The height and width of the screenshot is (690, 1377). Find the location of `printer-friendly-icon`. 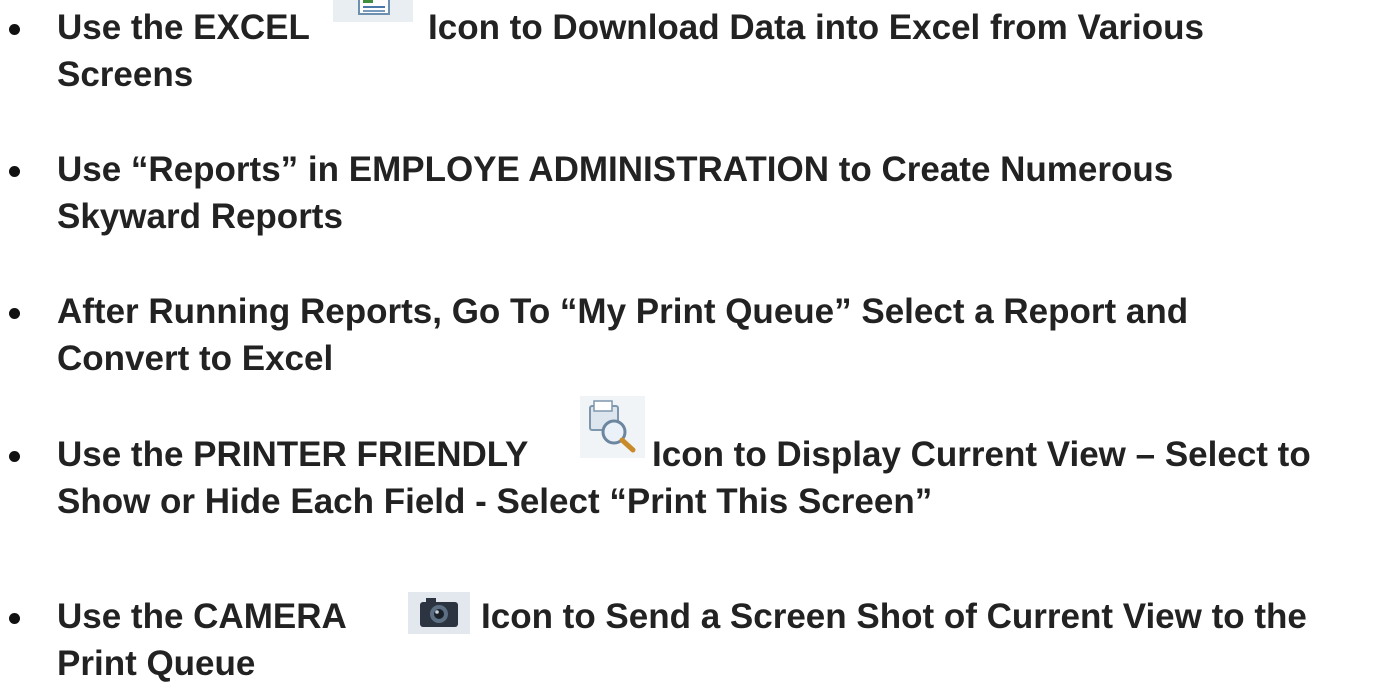

printer-friendly-icon is located at coordinates (612, 427).